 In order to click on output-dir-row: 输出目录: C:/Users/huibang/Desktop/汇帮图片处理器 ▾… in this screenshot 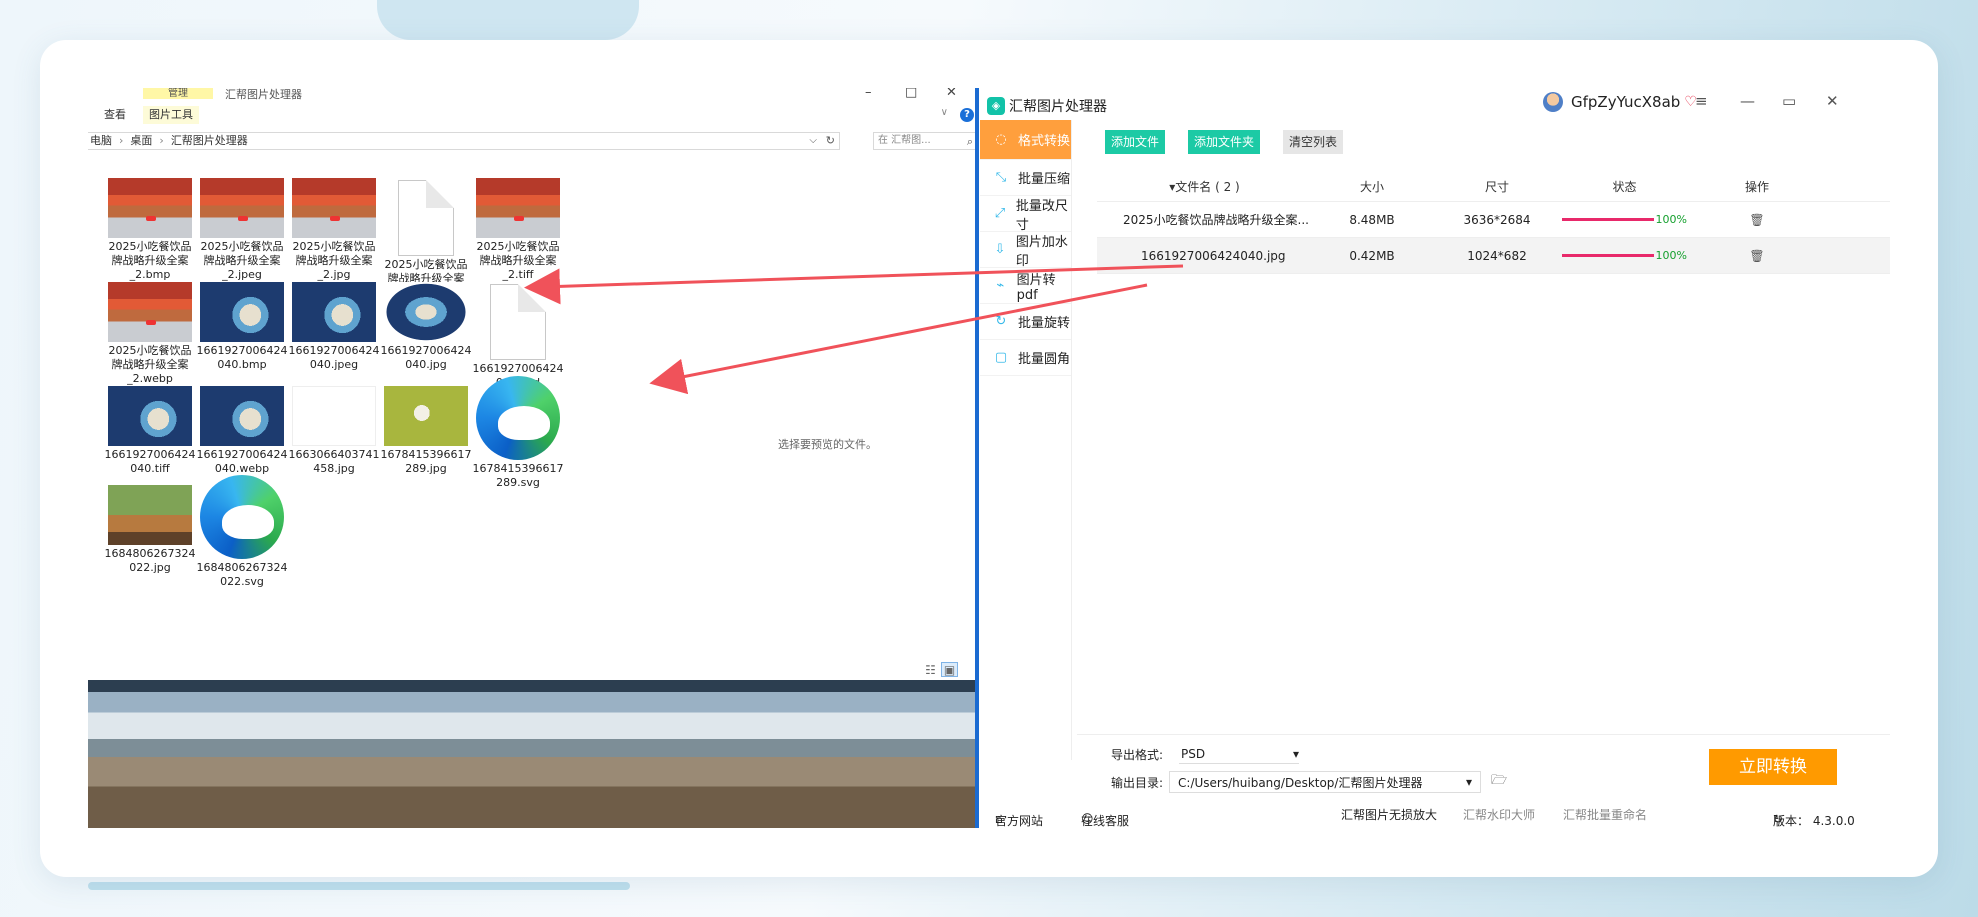, I will do `click(1309, 782)`.